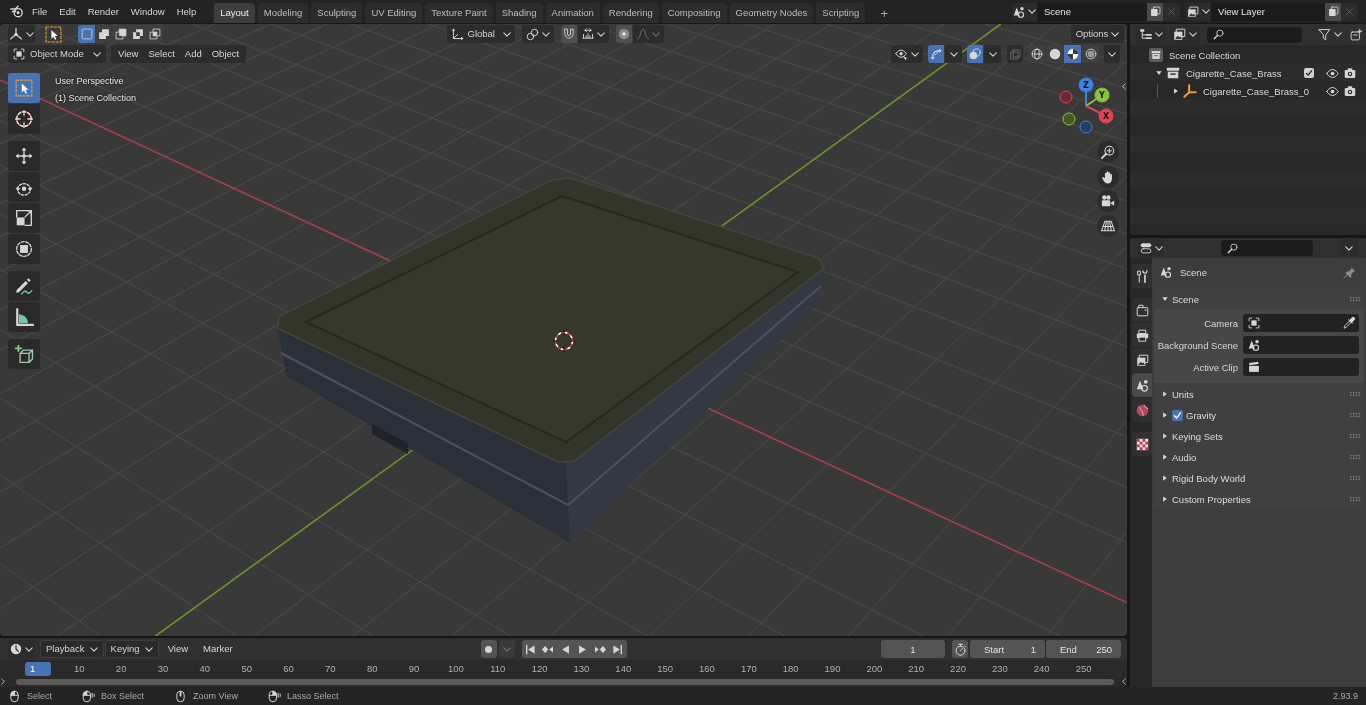 The width and height of the screenshot is (1366, 705). What do you see at coordinates (1349, 248) in the screenshot?
I see `options-dropdown` at bounding box center [1349, 248].